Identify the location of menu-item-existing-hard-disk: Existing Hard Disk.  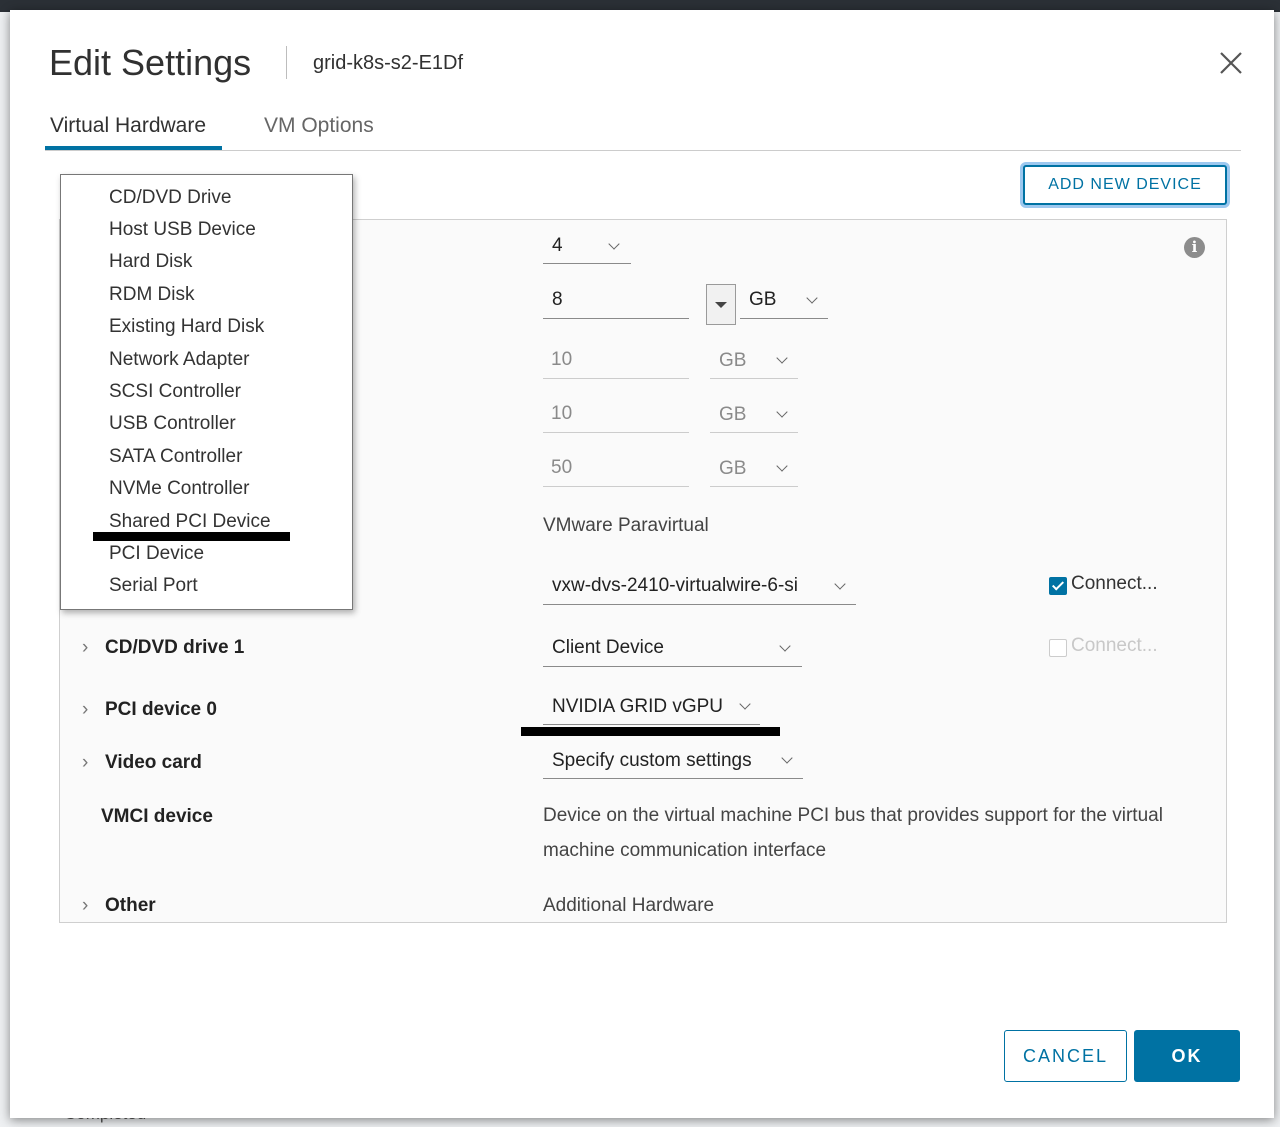
(186, 327).